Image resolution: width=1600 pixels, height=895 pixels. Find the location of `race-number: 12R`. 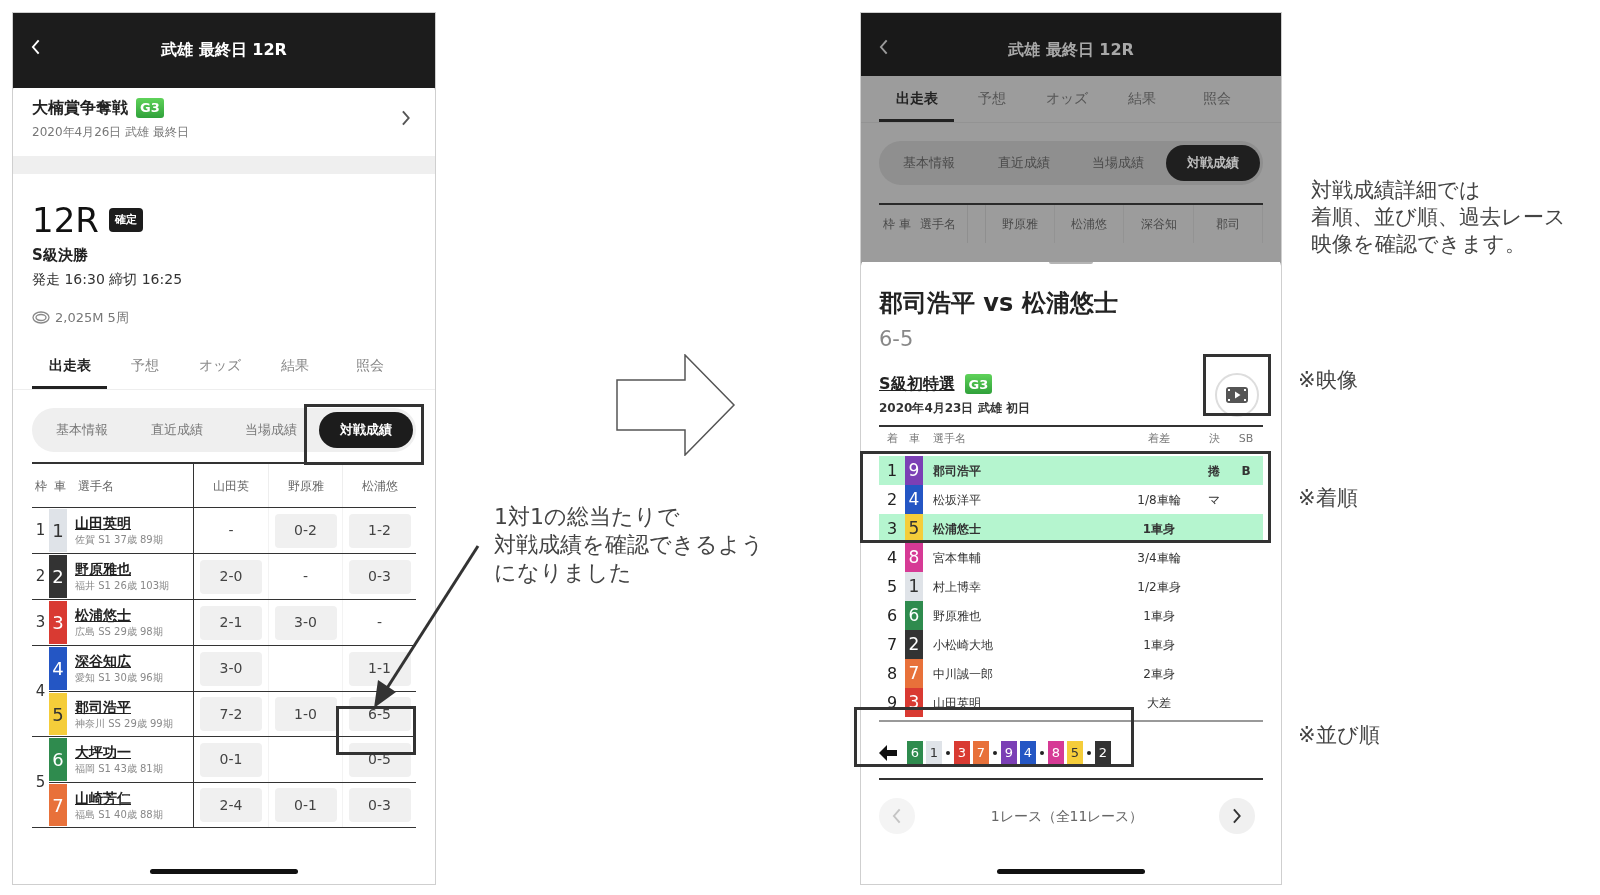

race-number: 12R is located at coordinates (65, 220).